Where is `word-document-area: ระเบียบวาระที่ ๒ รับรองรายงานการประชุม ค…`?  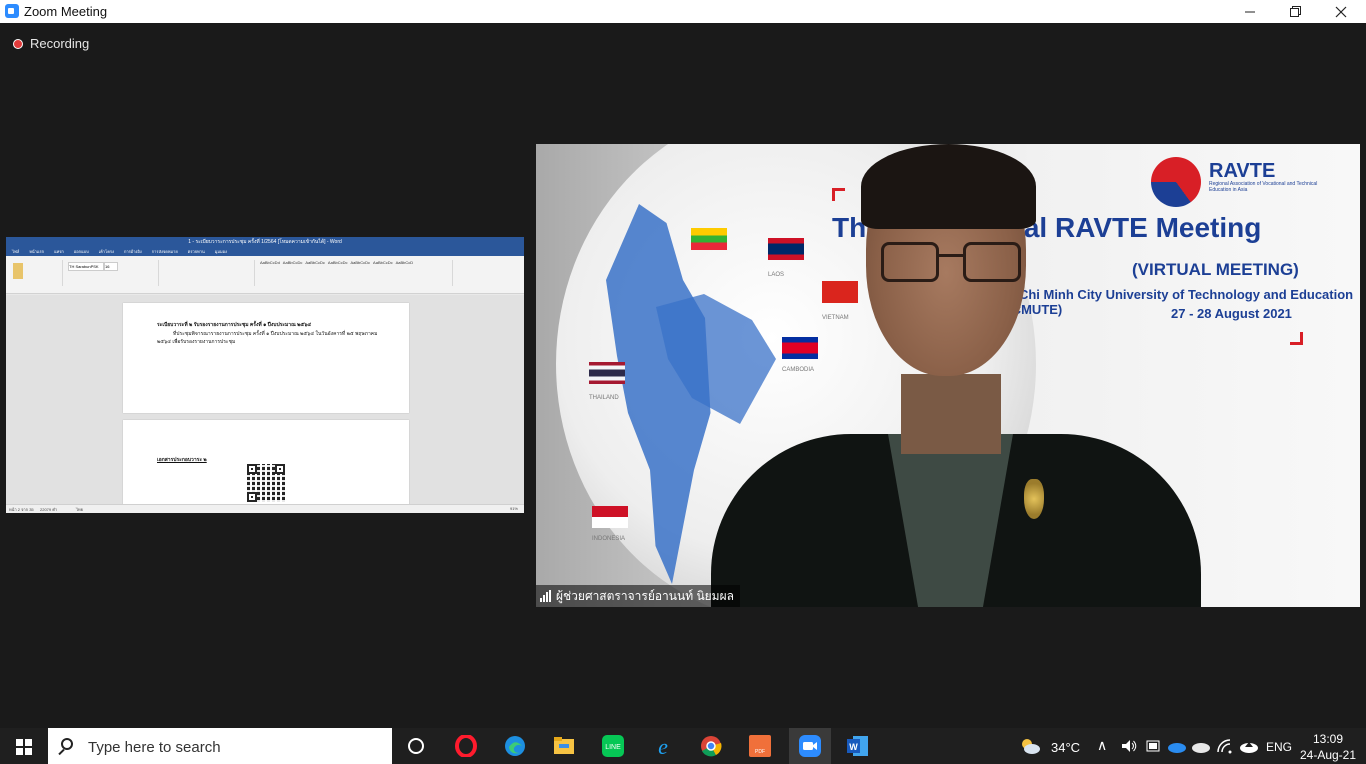 word-document-area: ระเบียบวาระที่ ๒ รับรองรายงานการประชุม ค… is located at coordinates (265, 402).